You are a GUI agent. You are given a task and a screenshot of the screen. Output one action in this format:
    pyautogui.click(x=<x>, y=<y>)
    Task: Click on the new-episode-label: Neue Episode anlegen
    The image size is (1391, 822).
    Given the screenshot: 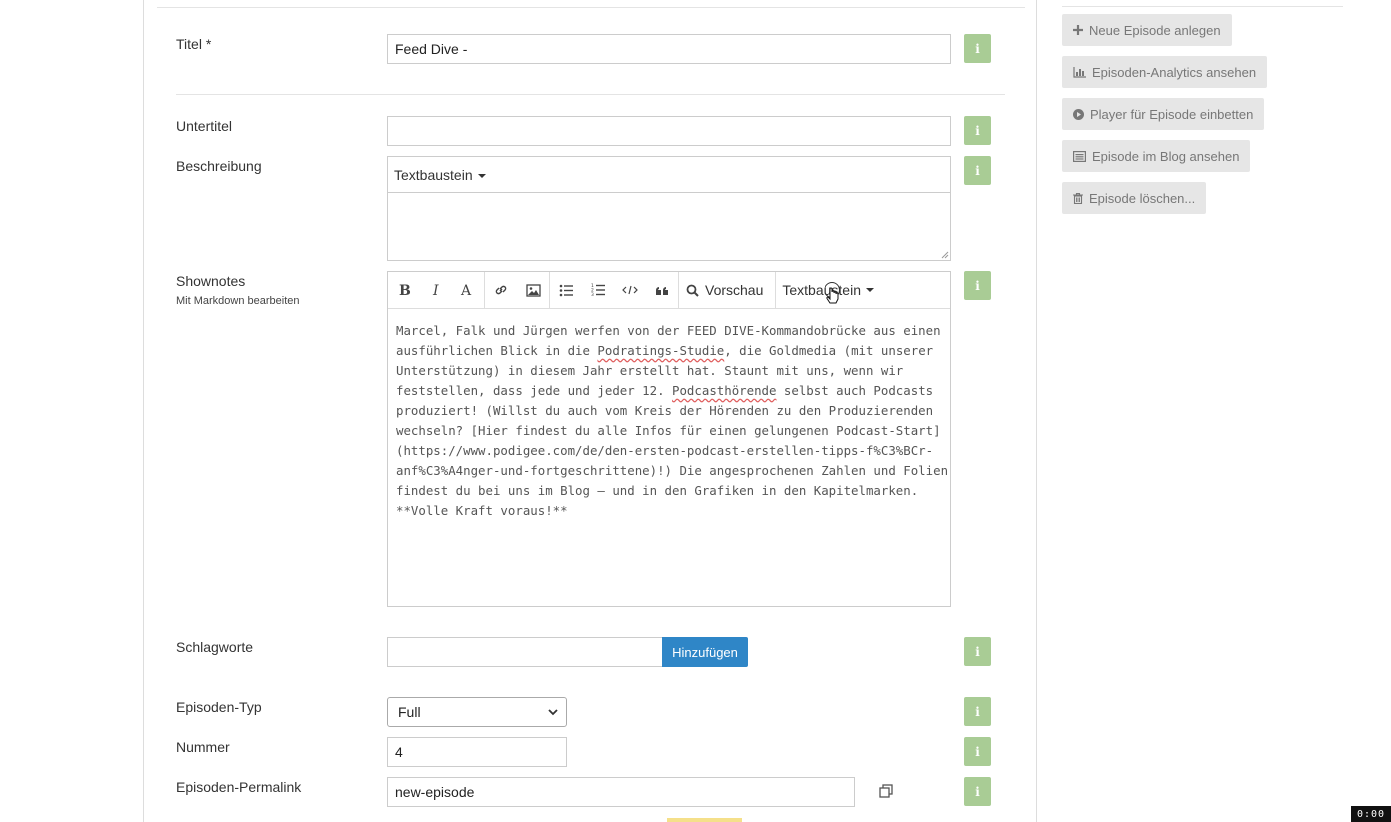 What is the action you would take?
    pyautogui.click(x=1155, y=30)
    